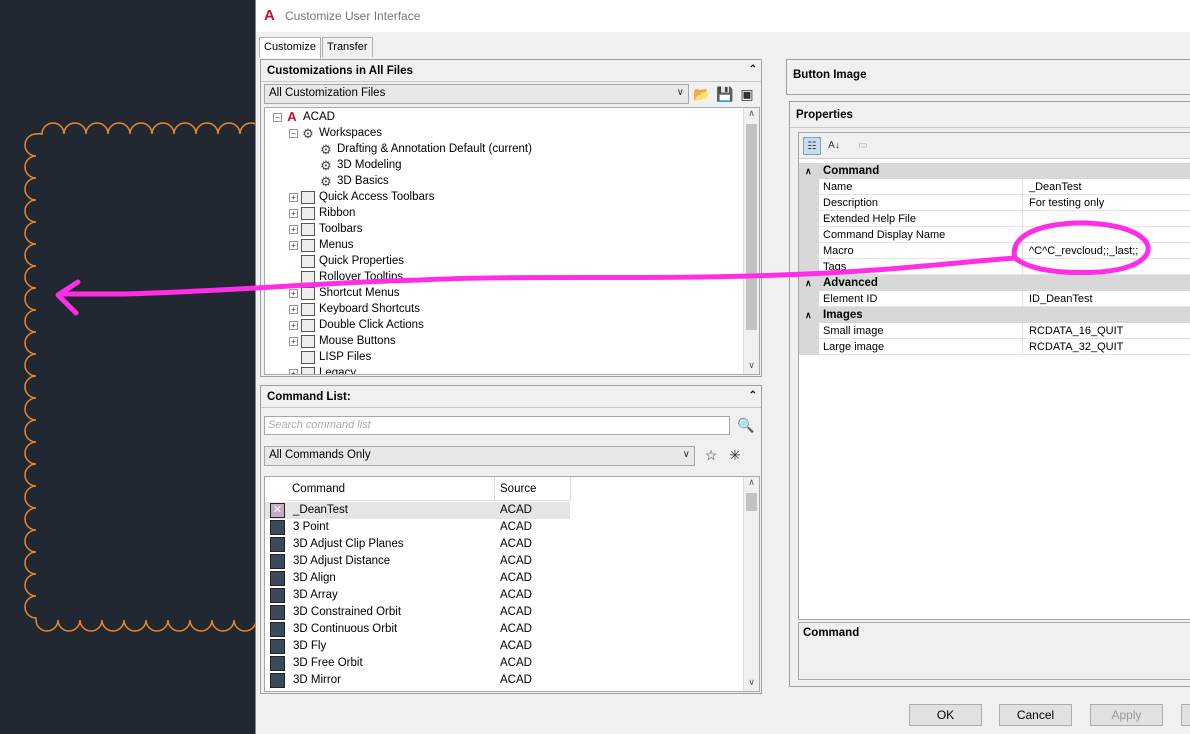 This screenshot has width=1190, height=734. What do you see at coordinates (725, 94) in the screenshot?
I see `save-icon: 💾` at bounding box center [725, 94].